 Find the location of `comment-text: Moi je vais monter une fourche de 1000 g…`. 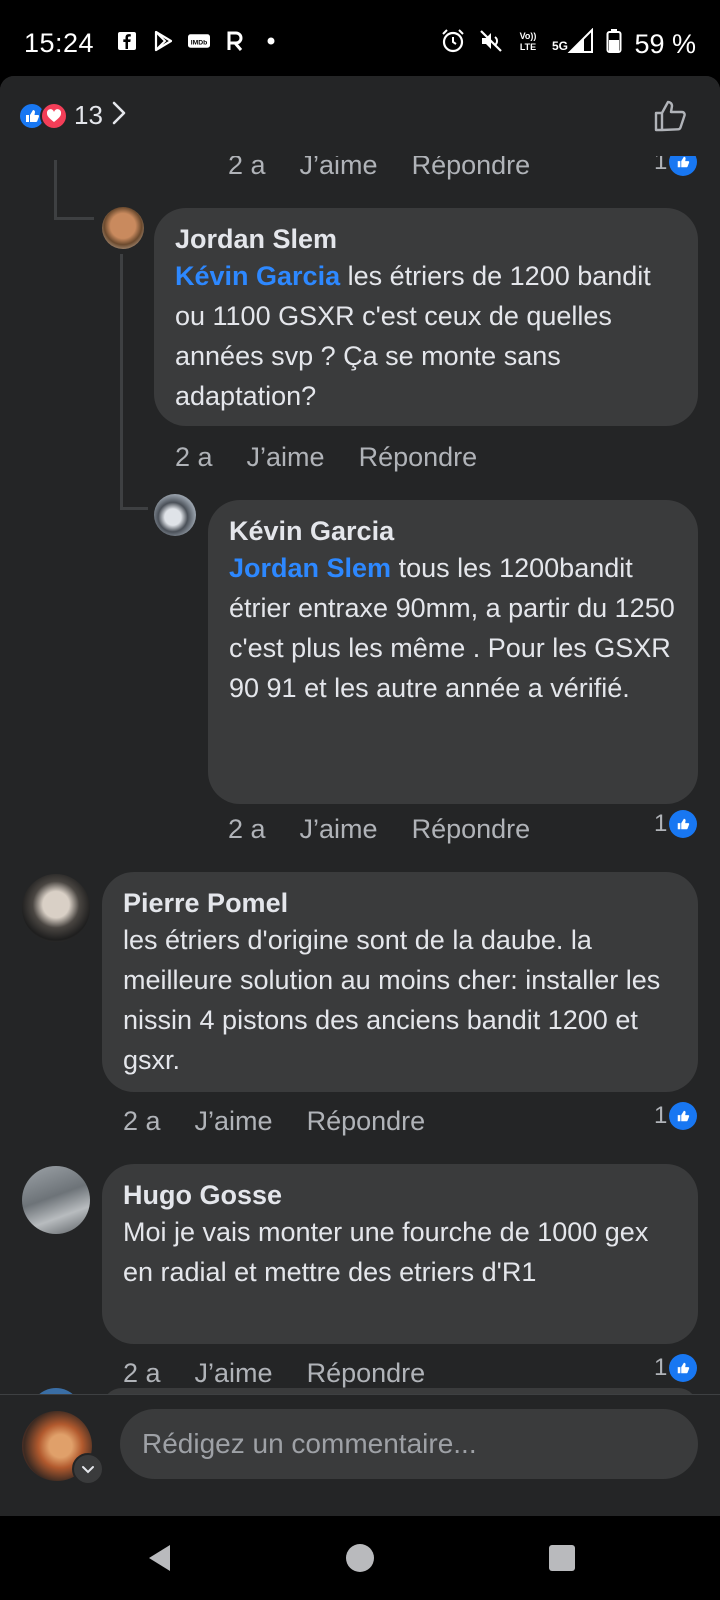

comment-text: Moi je vais monter une fourche de 1000 g… is located at coordinates (386, 1252).